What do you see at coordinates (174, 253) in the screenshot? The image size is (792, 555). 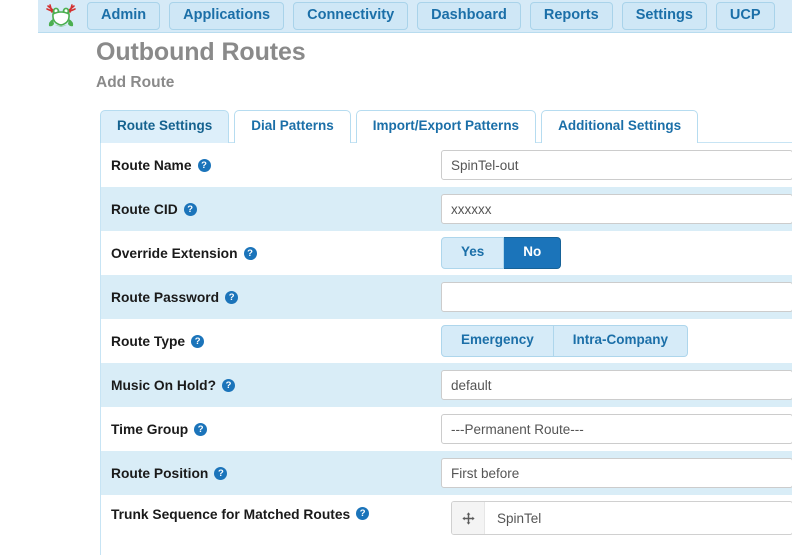 I see `override-extension-label-text: Override Extension` at bounding box center [174, 253].